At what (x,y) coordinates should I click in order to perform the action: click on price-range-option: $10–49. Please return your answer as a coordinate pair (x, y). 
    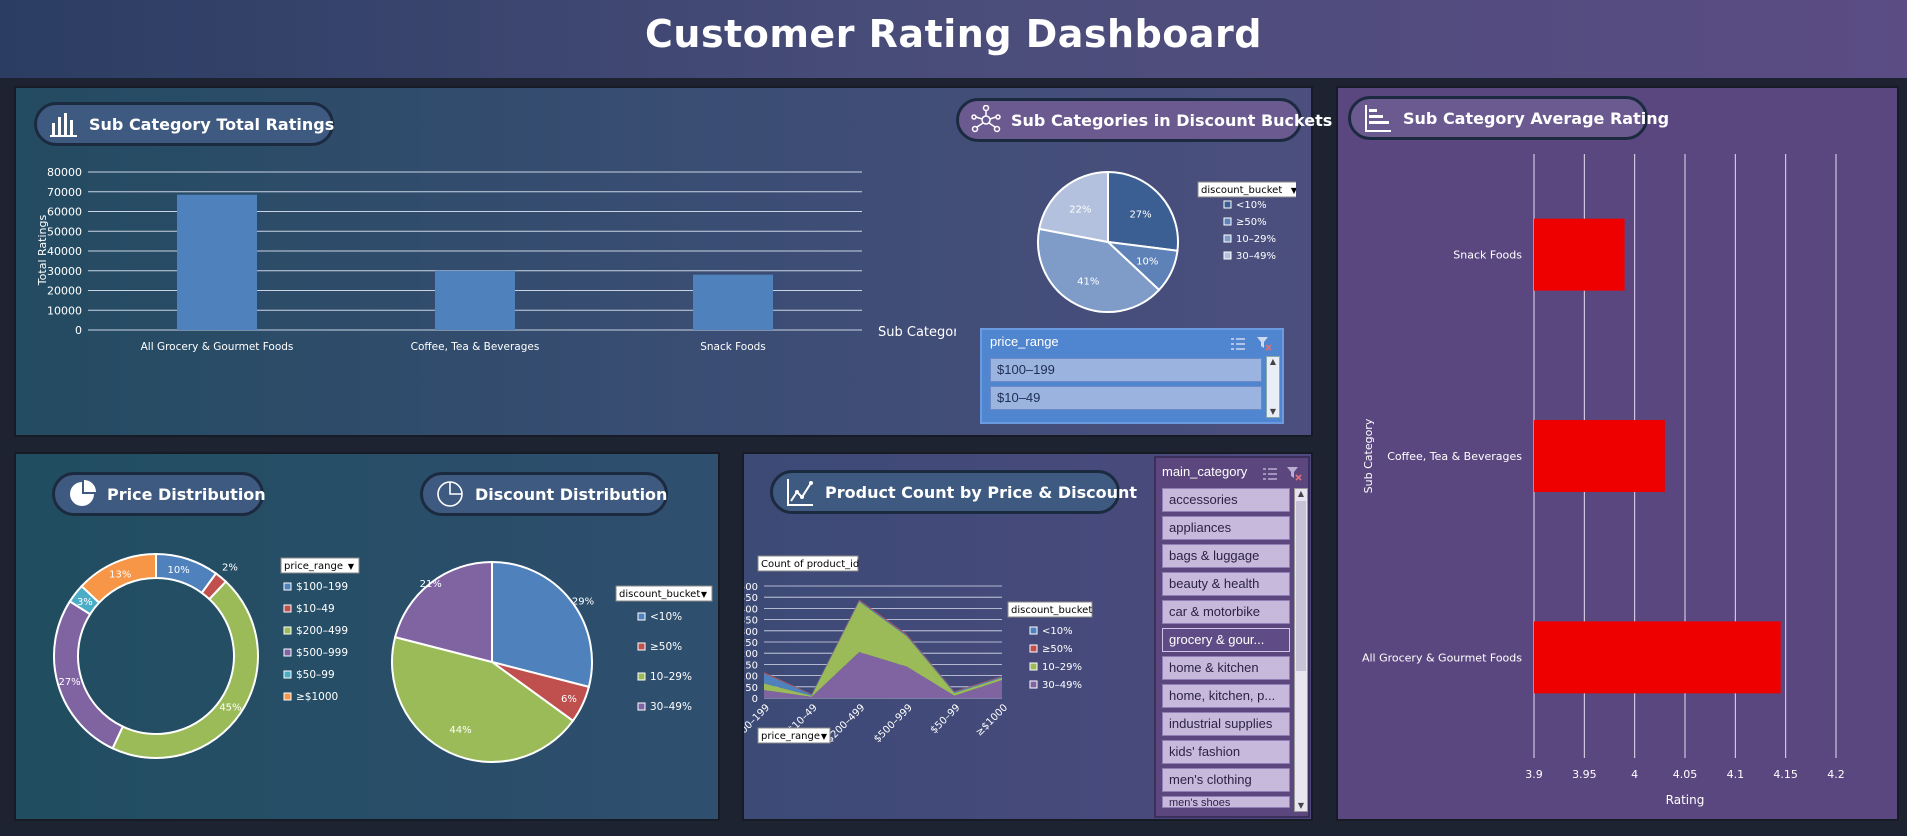
    Looking at the image, I should click on (1126, 398).